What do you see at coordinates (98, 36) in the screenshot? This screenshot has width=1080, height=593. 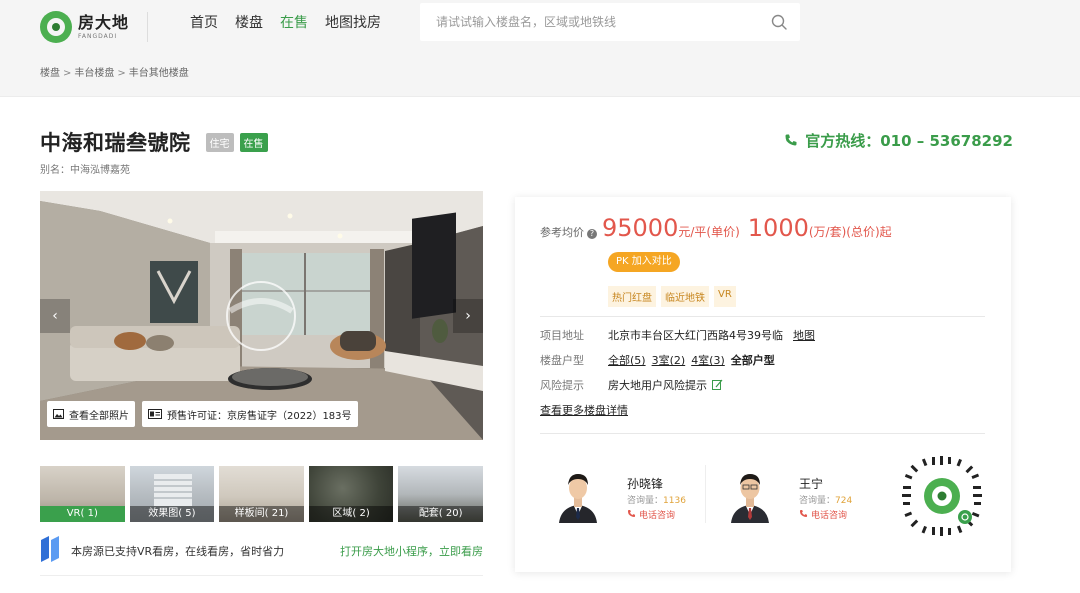 I see `logo-subtitle: FANGDADI` at bounding box center [98, 36].